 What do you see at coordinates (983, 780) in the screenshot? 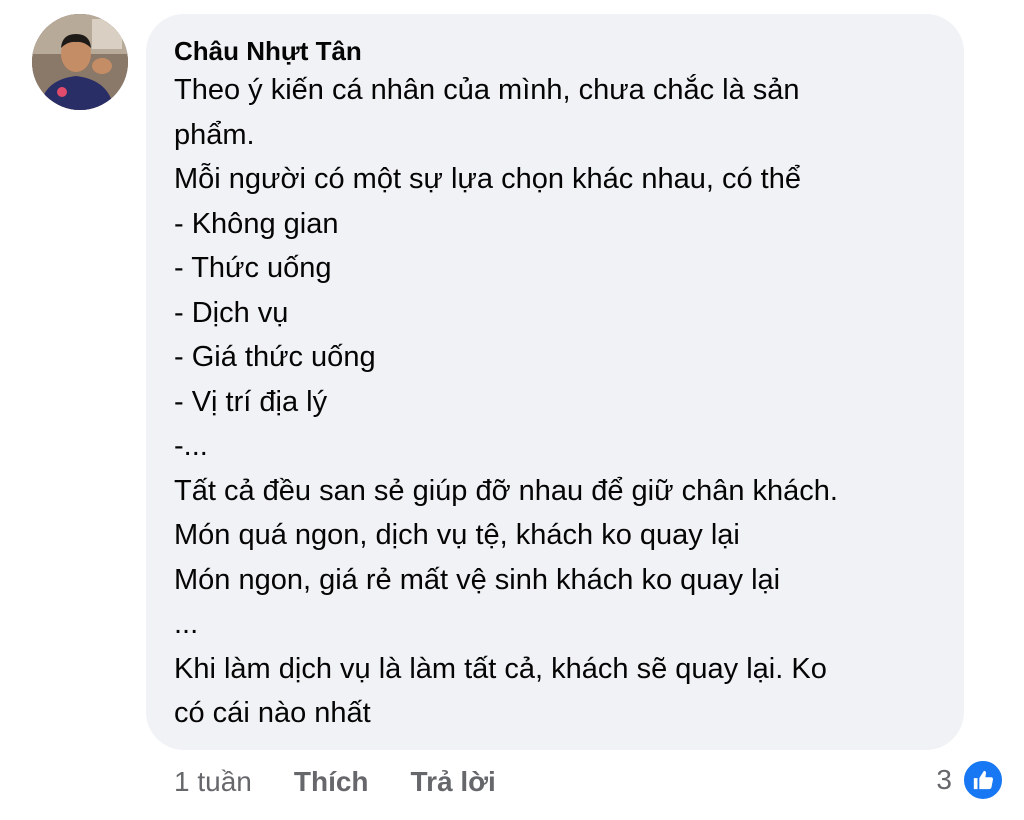
I see `thumbs-up-icon` at bounding box center [983, 780].